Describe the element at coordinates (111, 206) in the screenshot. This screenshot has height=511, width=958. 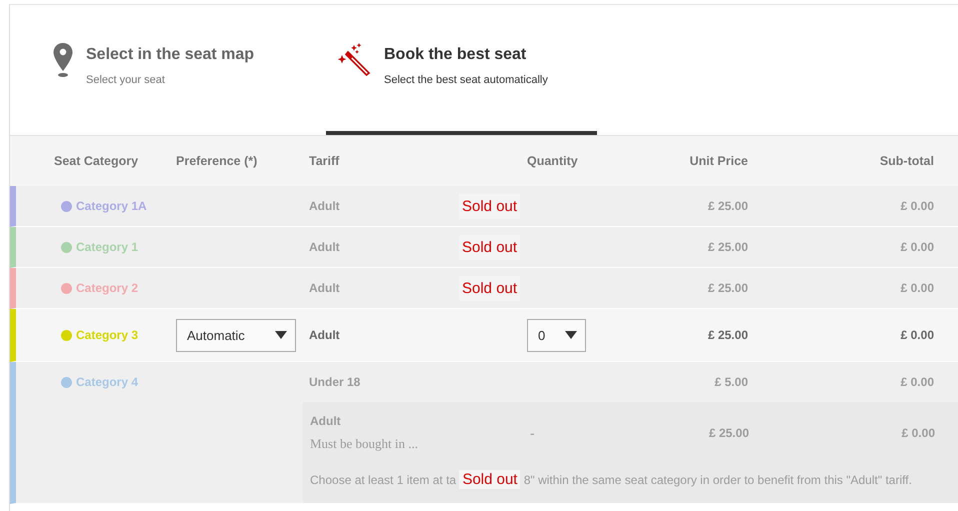
I see `category-name: Category 1A` at that location.